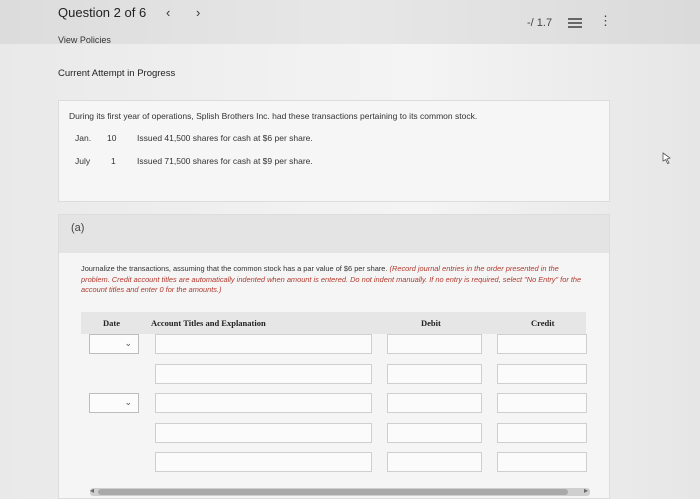 The height and width of the screenshot is (499, 700). What do you see at coordinates (92, 490) in the screenshot?
I see `scroll-left-icon: ◂` at bounding box center [92, 490].